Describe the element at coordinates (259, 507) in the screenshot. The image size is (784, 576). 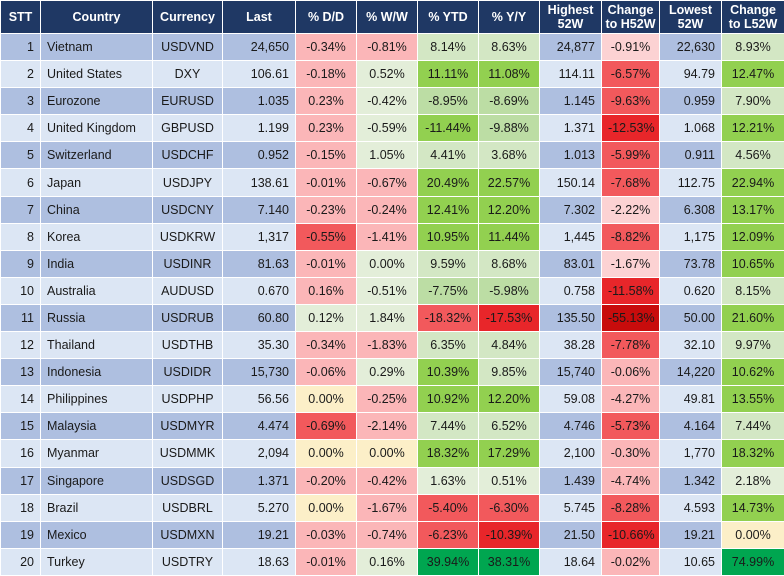
I see `cell-last: 5.270` at that location.